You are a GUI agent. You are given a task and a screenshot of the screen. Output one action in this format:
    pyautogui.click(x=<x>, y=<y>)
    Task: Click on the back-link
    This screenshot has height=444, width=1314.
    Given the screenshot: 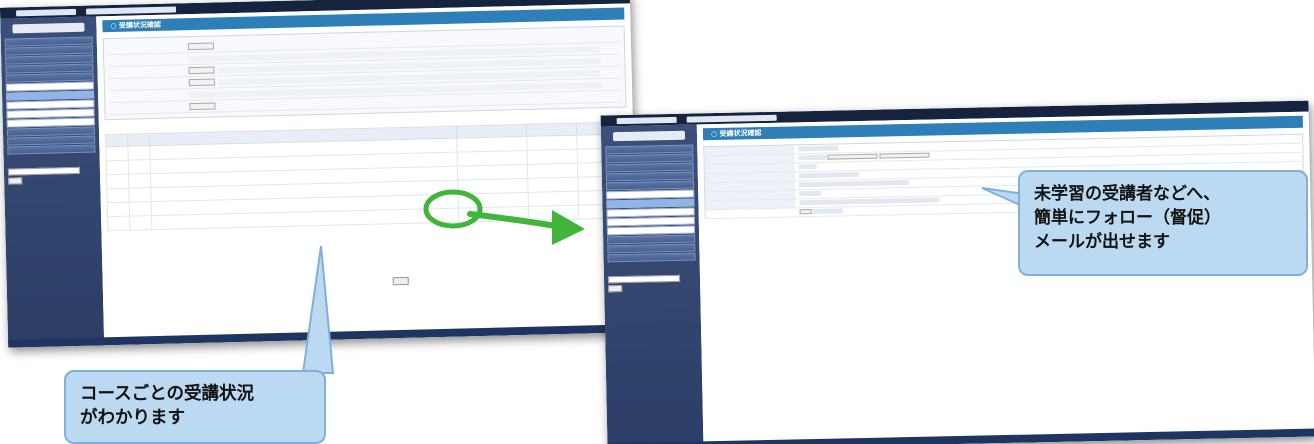 What is the action you would take?
    pyautogui.click(x=827, y=211)
    